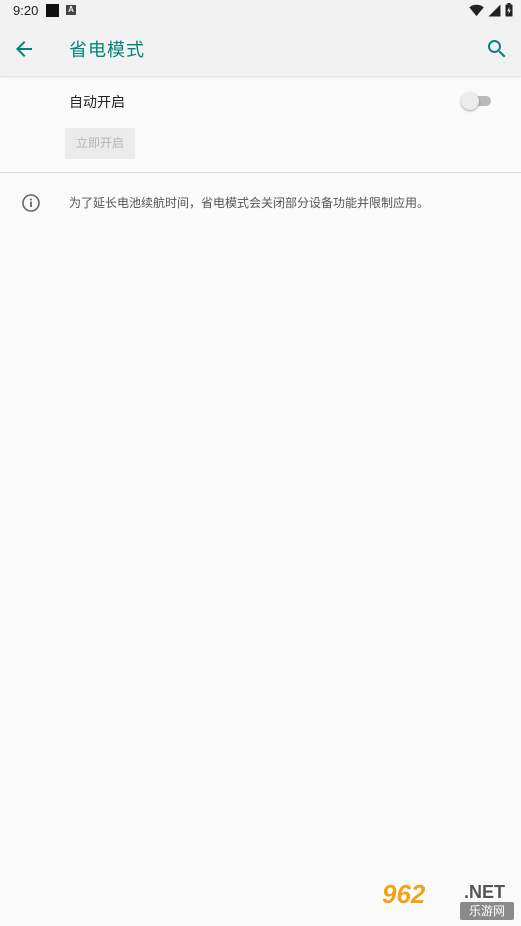  Describe the element at coordinates (470, 101) in the screenshot. I see `toggle-thumb` at that location.